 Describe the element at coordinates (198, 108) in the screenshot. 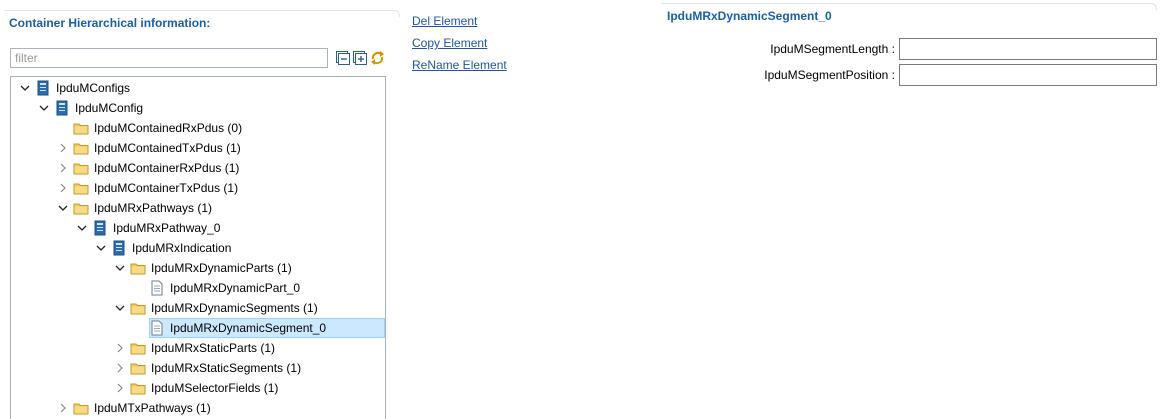

I see `tree-item: IpduMConfig` at that location.